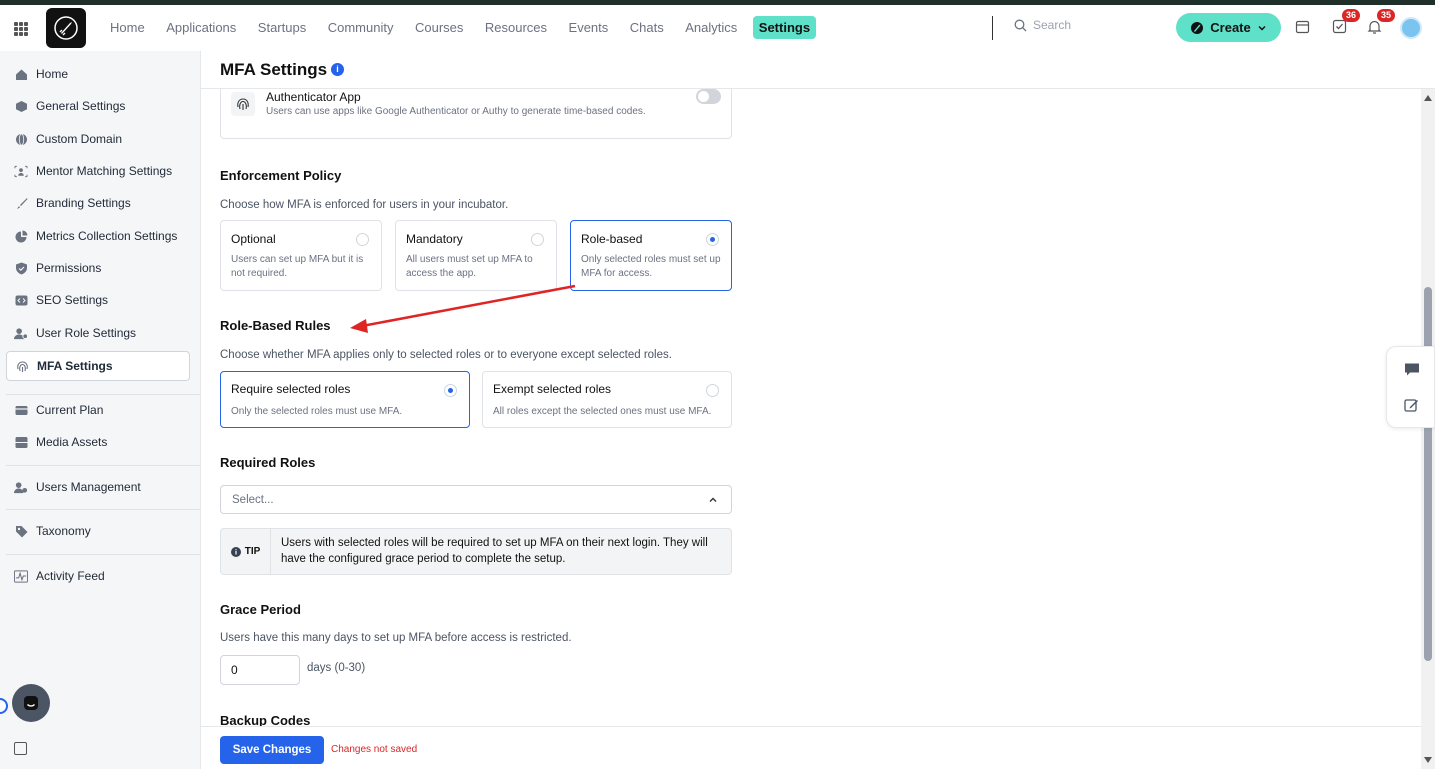  I want to click on chat-ring-indicator, so click(4, 706).